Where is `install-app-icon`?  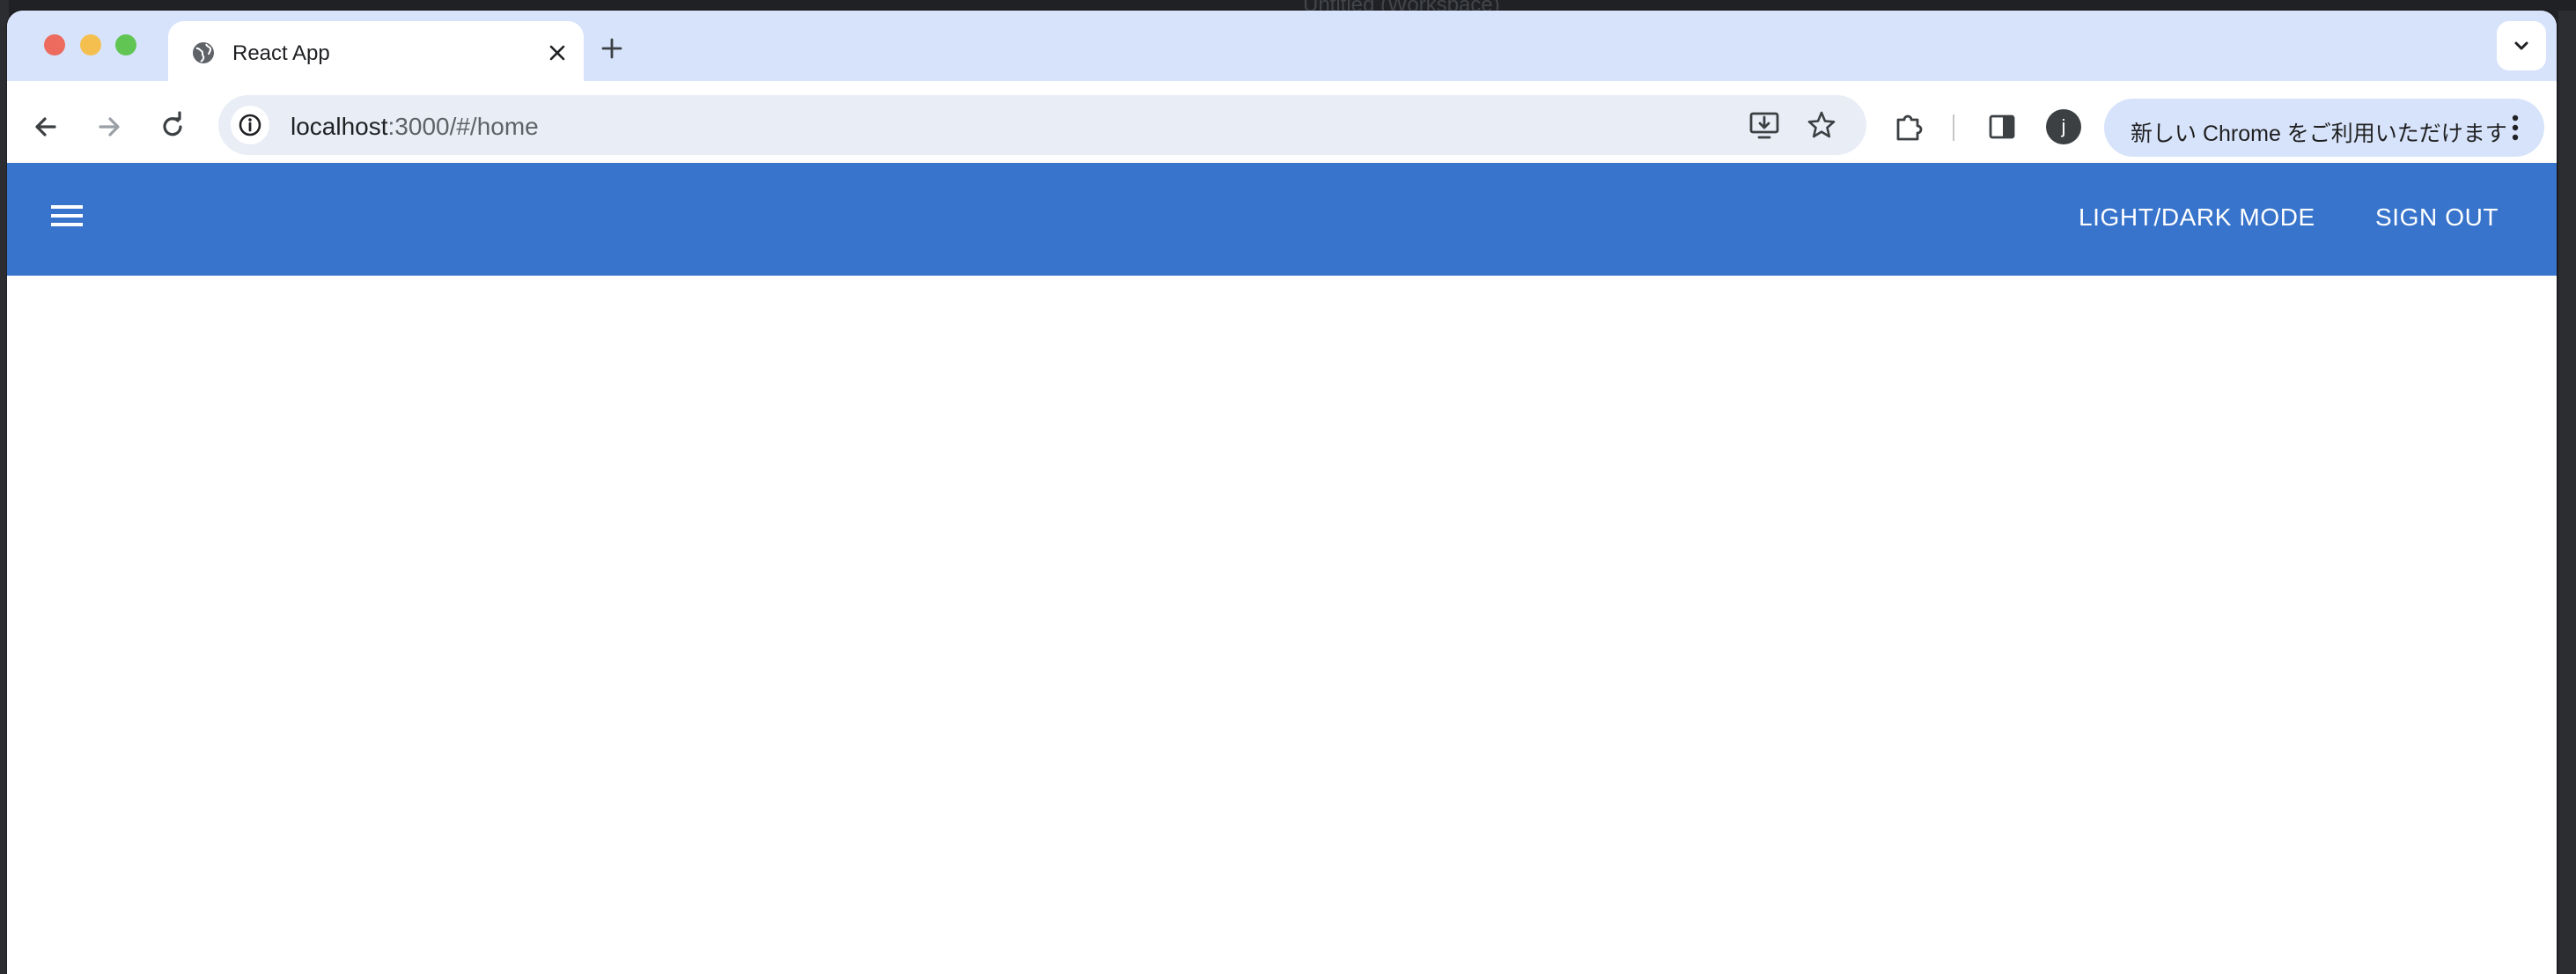 install-app-icon is located at coordinates (1764, 125).